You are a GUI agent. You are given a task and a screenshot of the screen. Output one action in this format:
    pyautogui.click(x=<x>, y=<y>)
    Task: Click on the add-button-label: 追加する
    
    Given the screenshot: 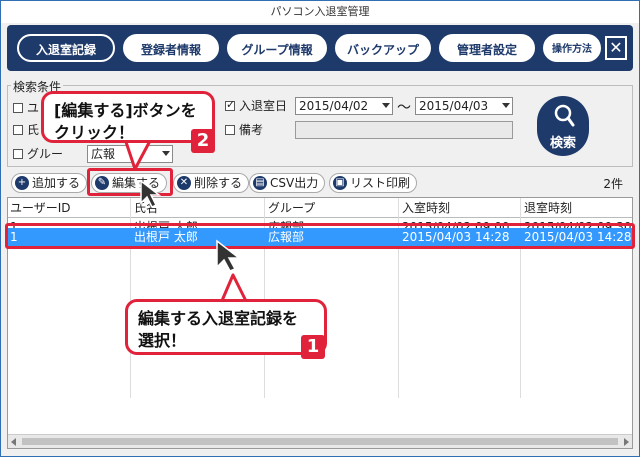 What is the action you would take?
    pyautogui.click(x=56, y=183)
    